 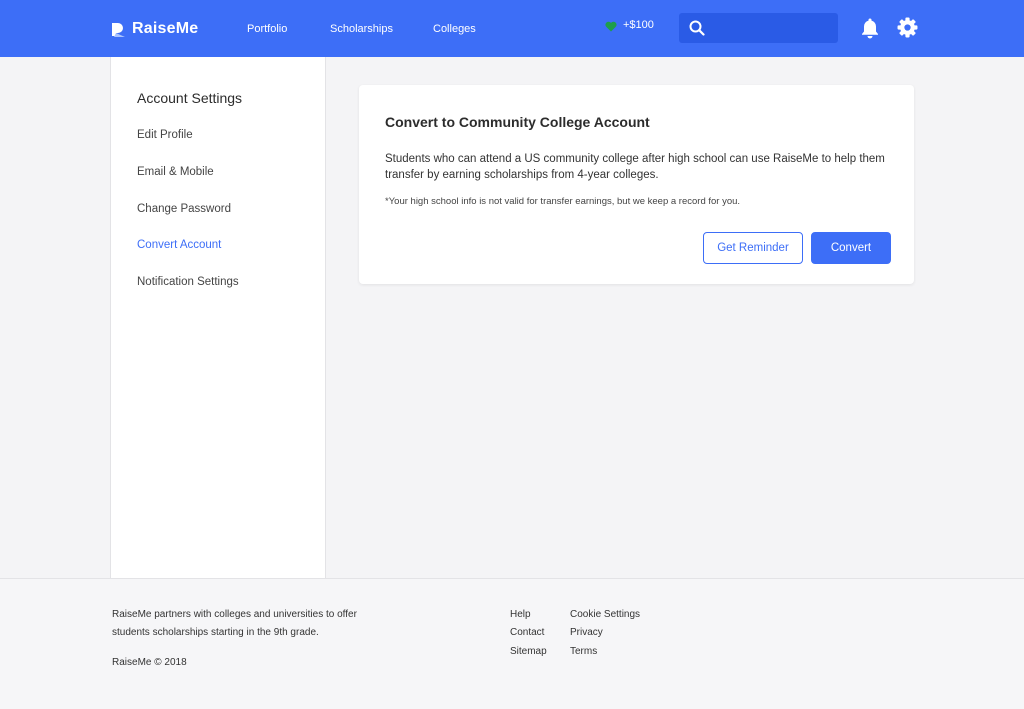 I want to click on search-box, so click(x=758, y=28).